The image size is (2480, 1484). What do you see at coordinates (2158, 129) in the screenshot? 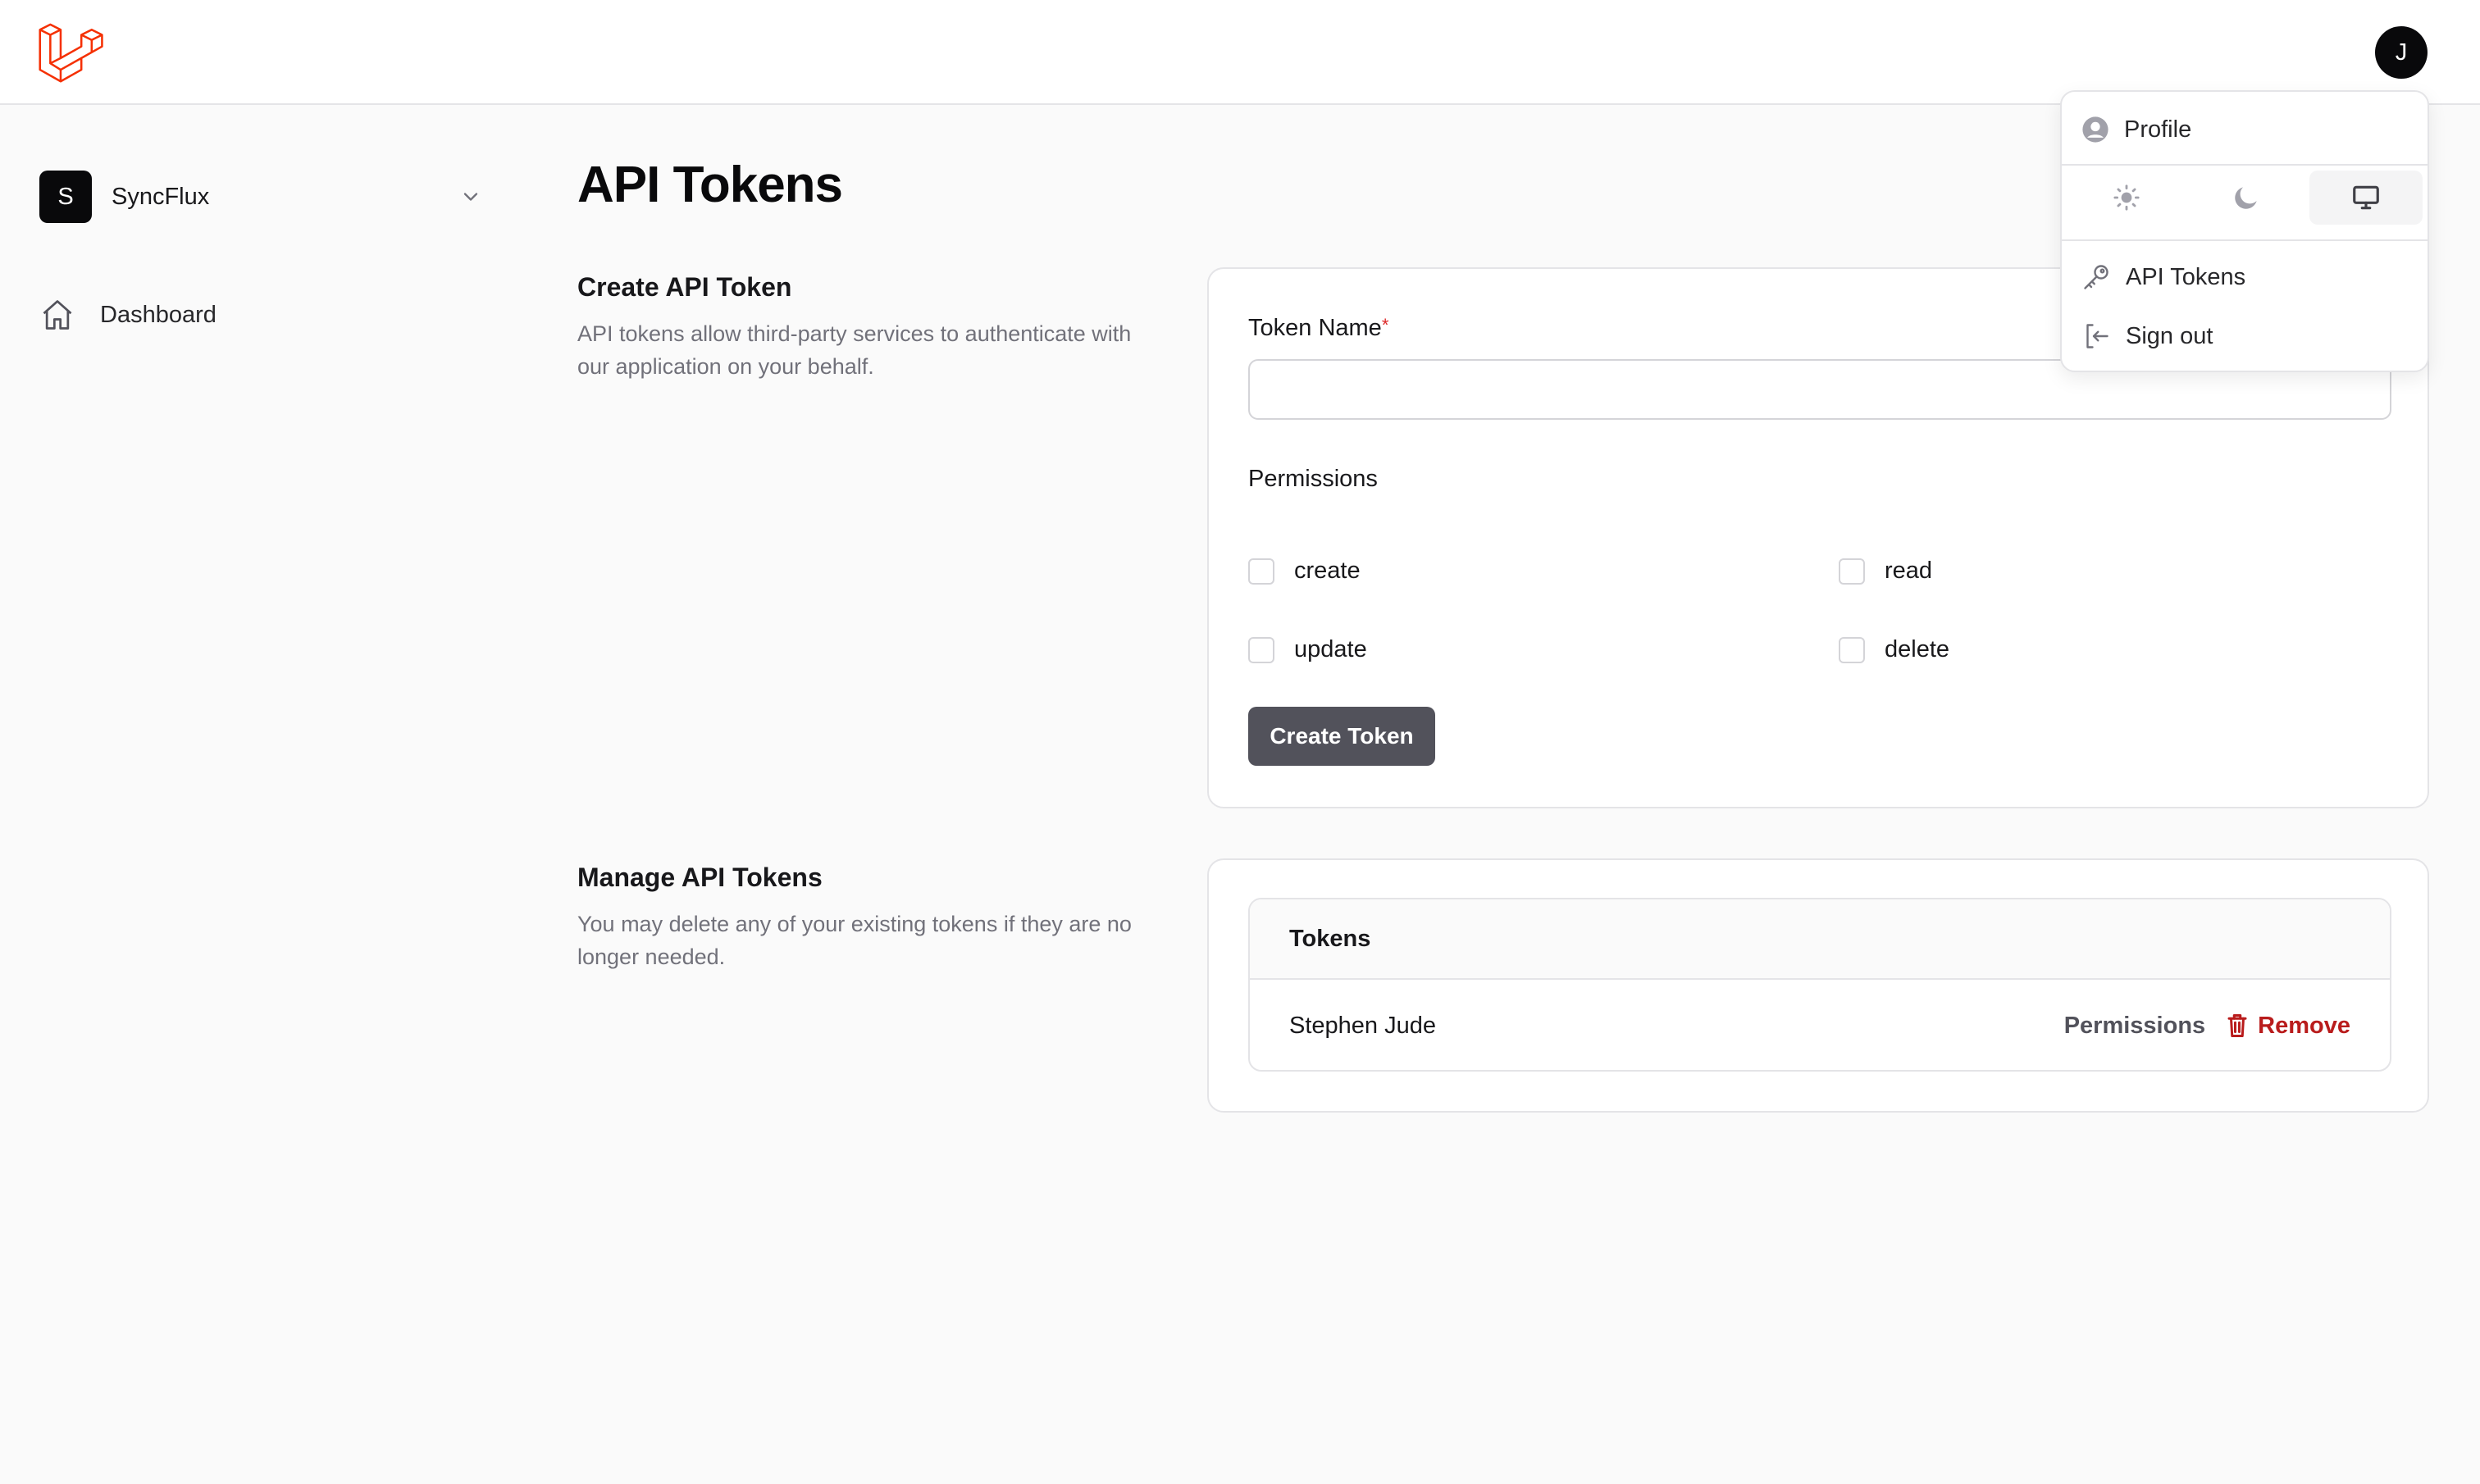
I see `menu-item-label: Profile` at bounding box center [2158, 129].